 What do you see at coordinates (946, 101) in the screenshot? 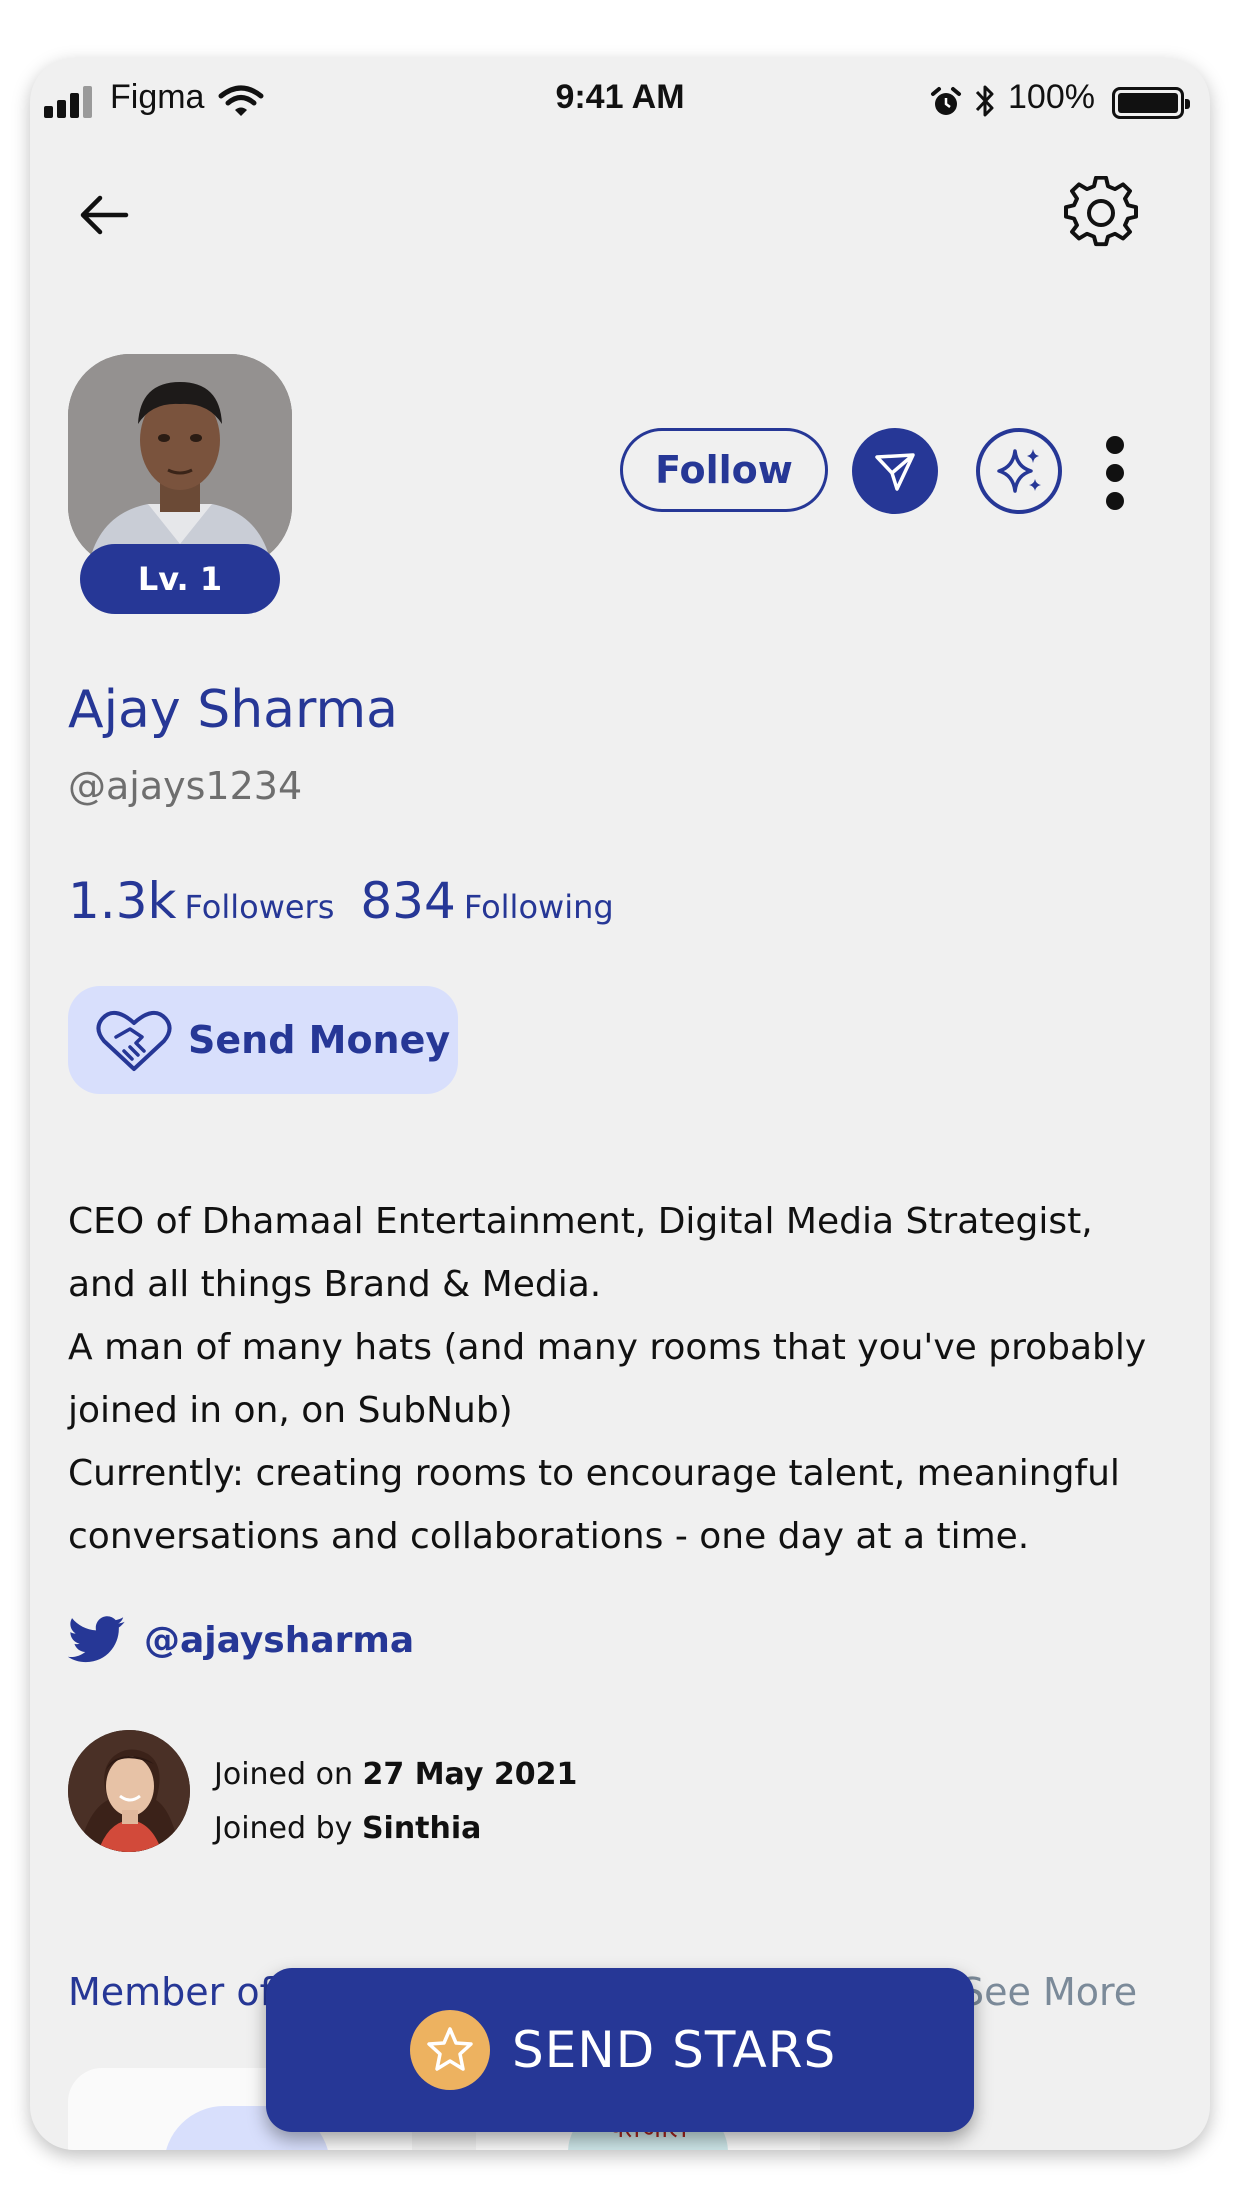
I see `alarm-icon` at bounding box center [946, 101].